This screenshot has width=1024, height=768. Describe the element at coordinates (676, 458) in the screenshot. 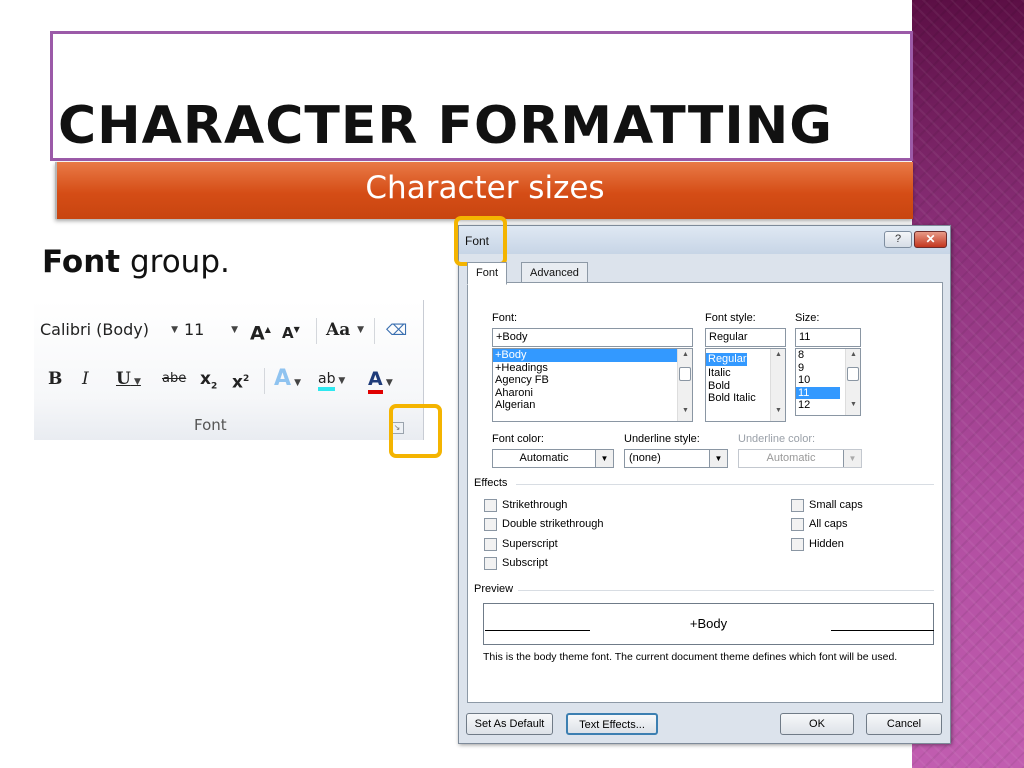

I see `underline-style-select: (none) ▼` at that location.